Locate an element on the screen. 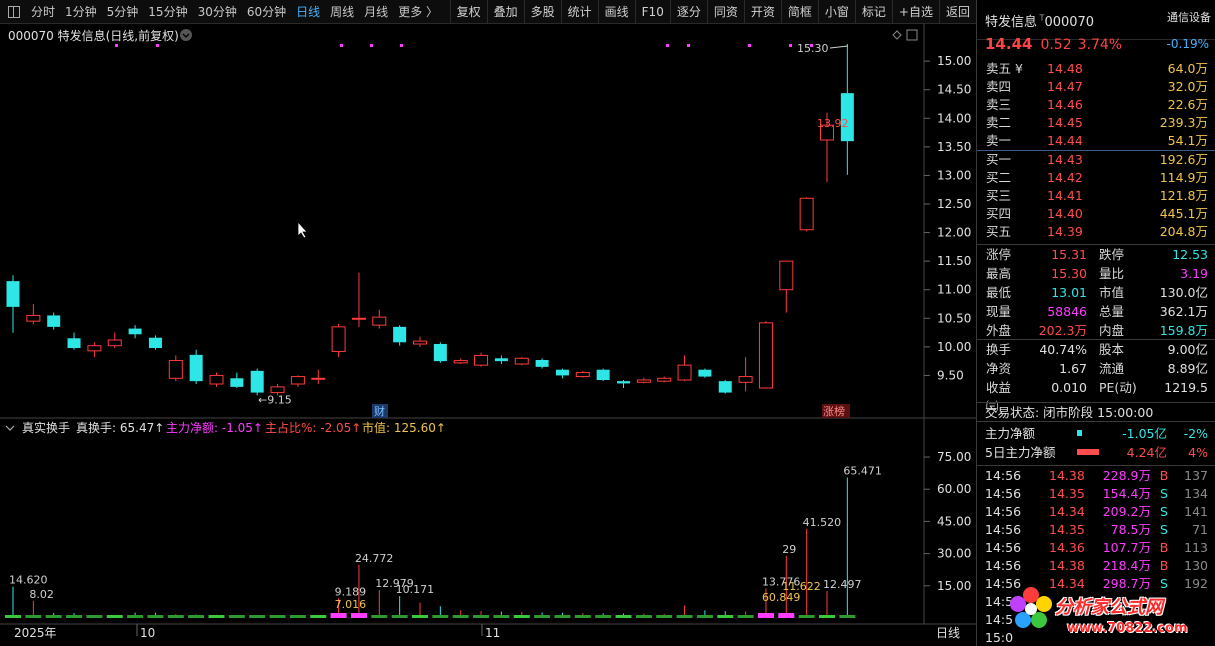  stat-row: 最高 15.30 量比 3.19 is located at coordinates (1096, 273).